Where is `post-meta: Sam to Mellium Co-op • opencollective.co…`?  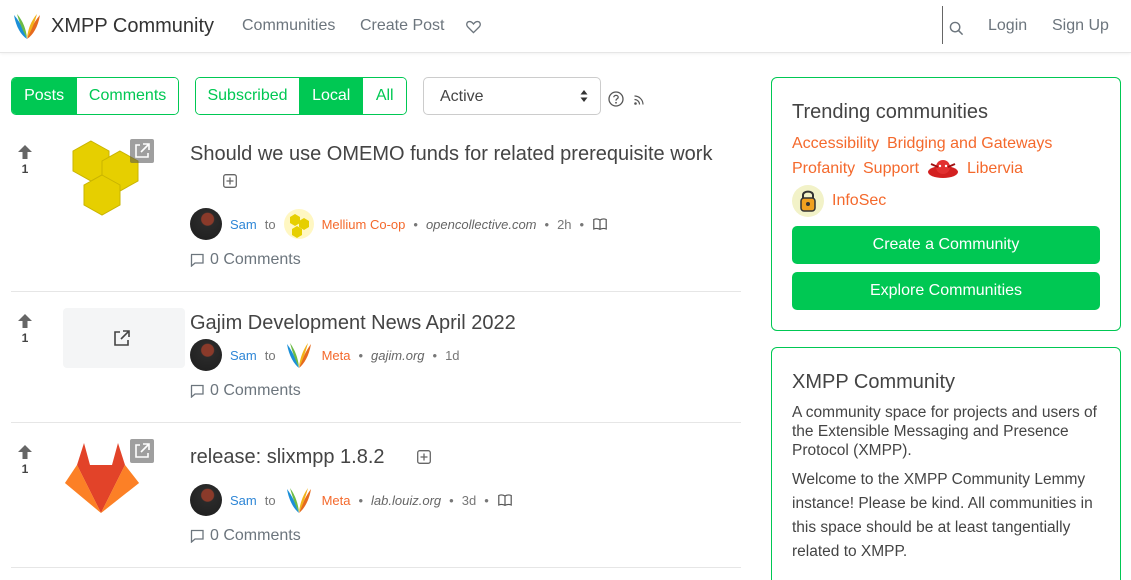 post-meta: Sam to Mellium Co-op • opencollective.co… is located at coordinates (398, 224).